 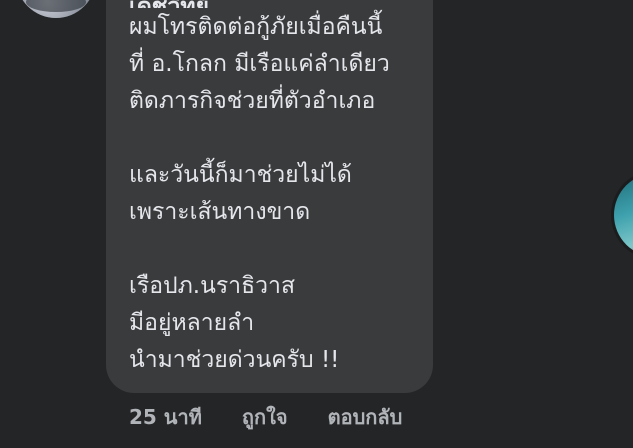 I want to click on comment-line: เพราะเส้นทางขาด, so click(x=220, y=212).